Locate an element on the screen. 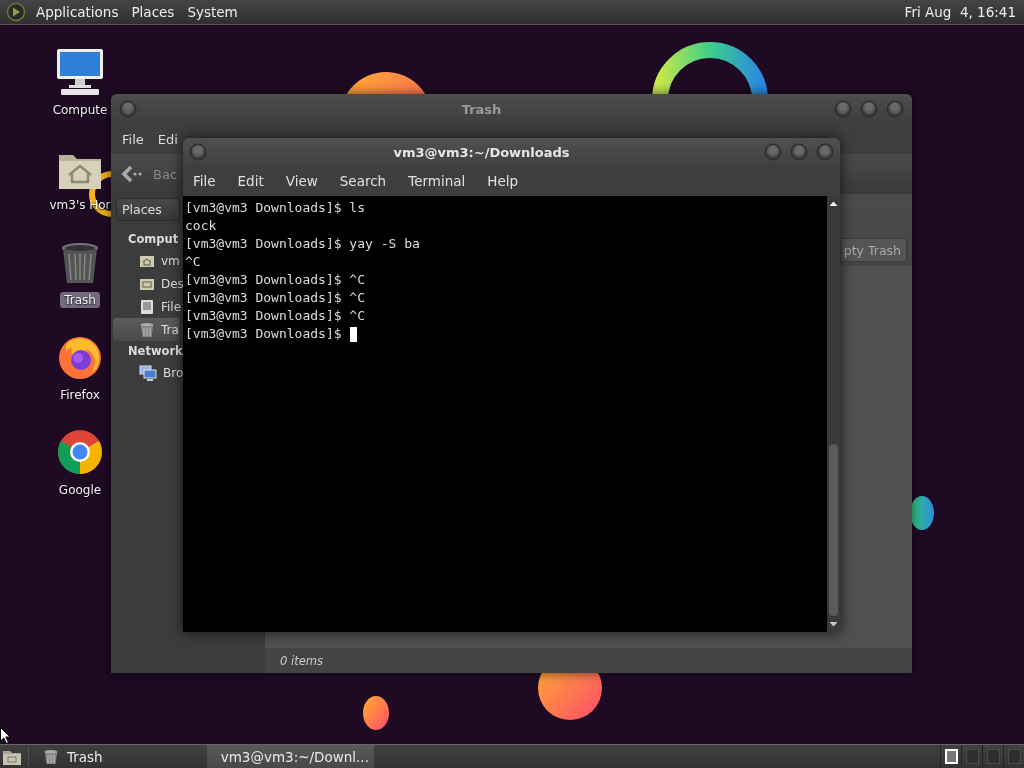 This screenshot has height=768, width=1024. drive-icon is located at coordinates (147, 306).